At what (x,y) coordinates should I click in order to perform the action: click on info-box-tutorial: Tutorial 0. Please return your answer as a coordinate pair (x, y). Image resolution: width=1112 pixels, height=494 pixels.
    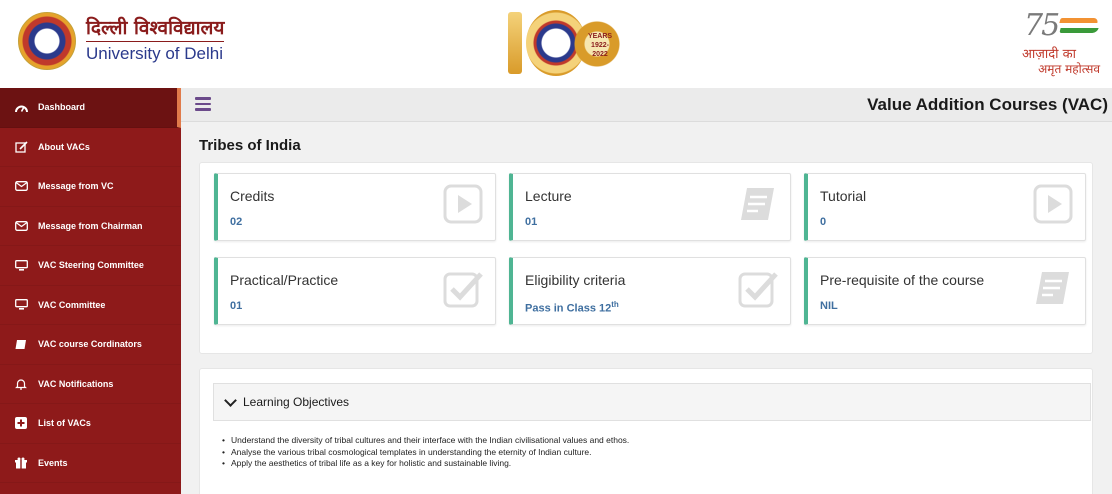
    Looking at the image, I should click on (945, 207).